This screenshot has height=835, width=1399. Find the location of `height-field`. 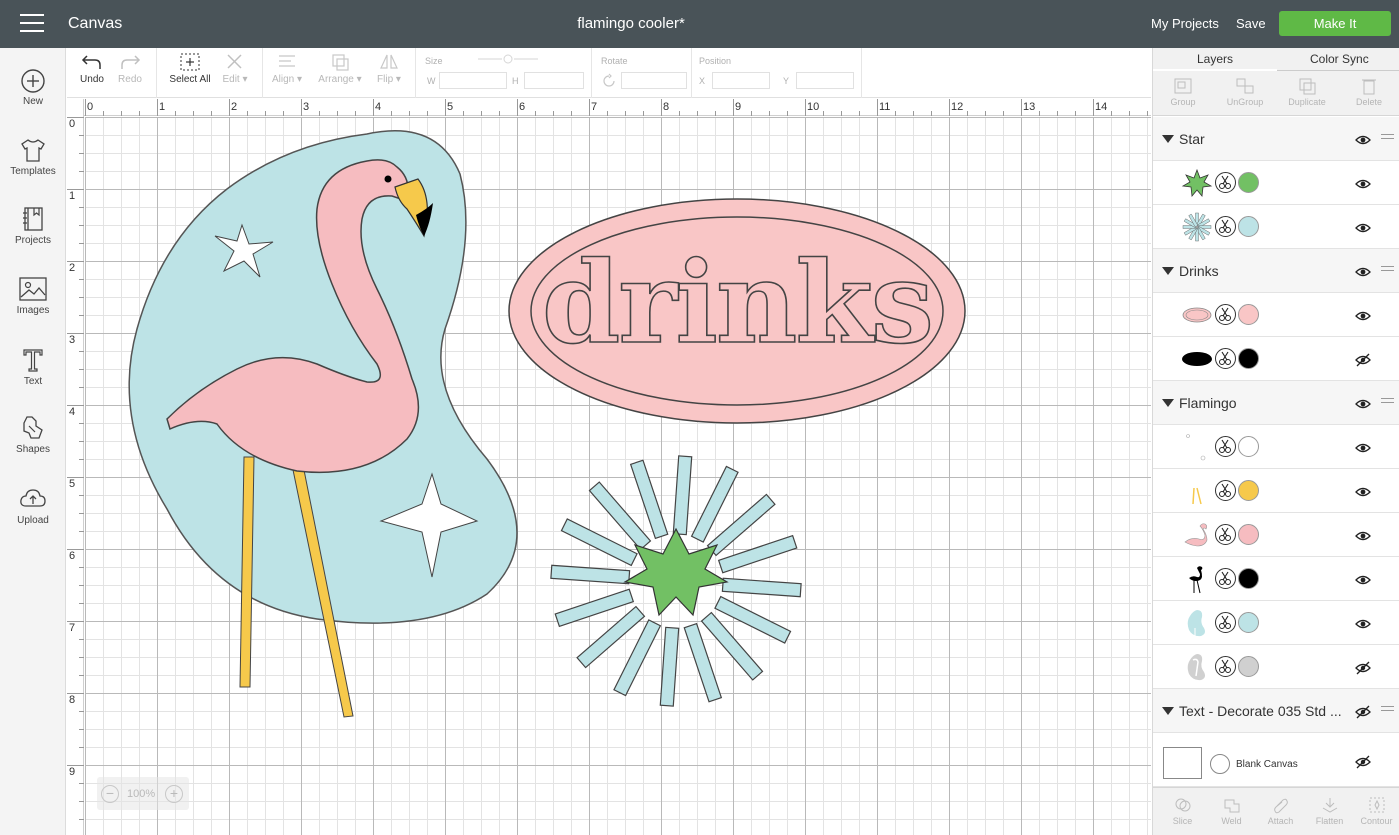

height-field is located at coordinates (554, 80).